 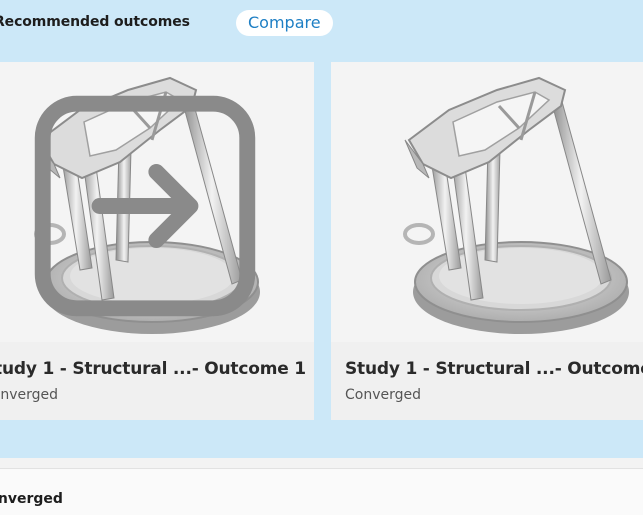 I want to click on outcome-list-section: Converged, so click(x=321, y=491).